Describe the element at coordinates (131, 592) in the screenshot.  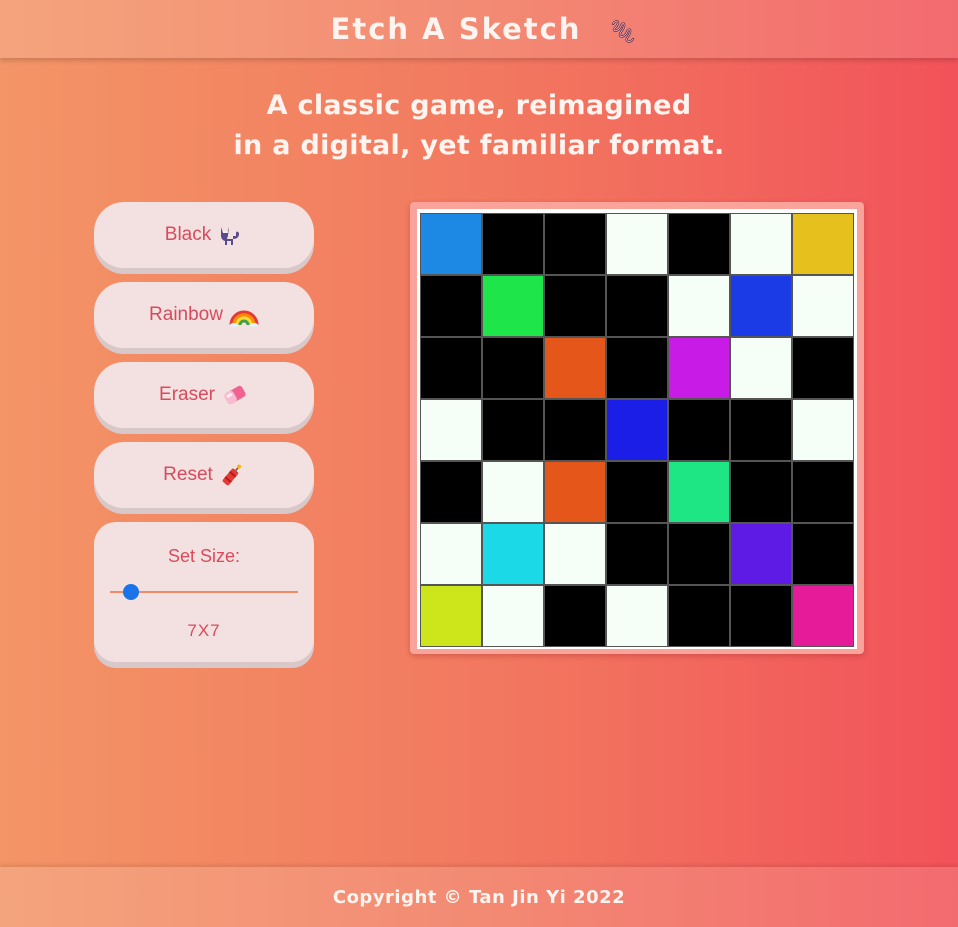
I see `size-slider-thumb` at that location.